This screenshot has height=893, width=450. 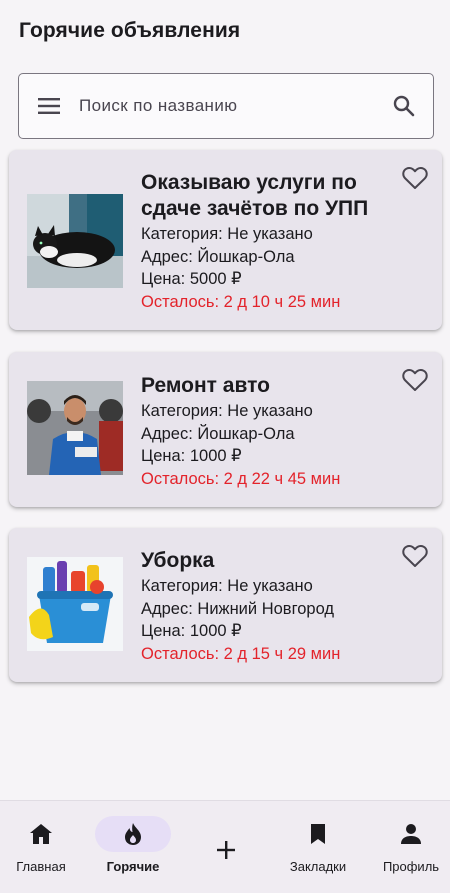 I want to click on search-input: Поиск по названию, so click(x=227, y=106).